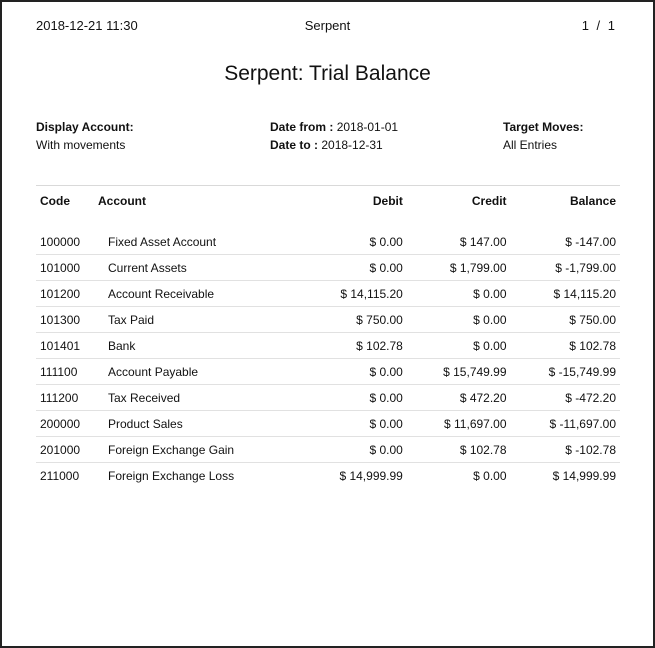 This screenshot has height=648, width=655. I want to click on cell-account: Foreign Exchange Loss, so click(171, 475).